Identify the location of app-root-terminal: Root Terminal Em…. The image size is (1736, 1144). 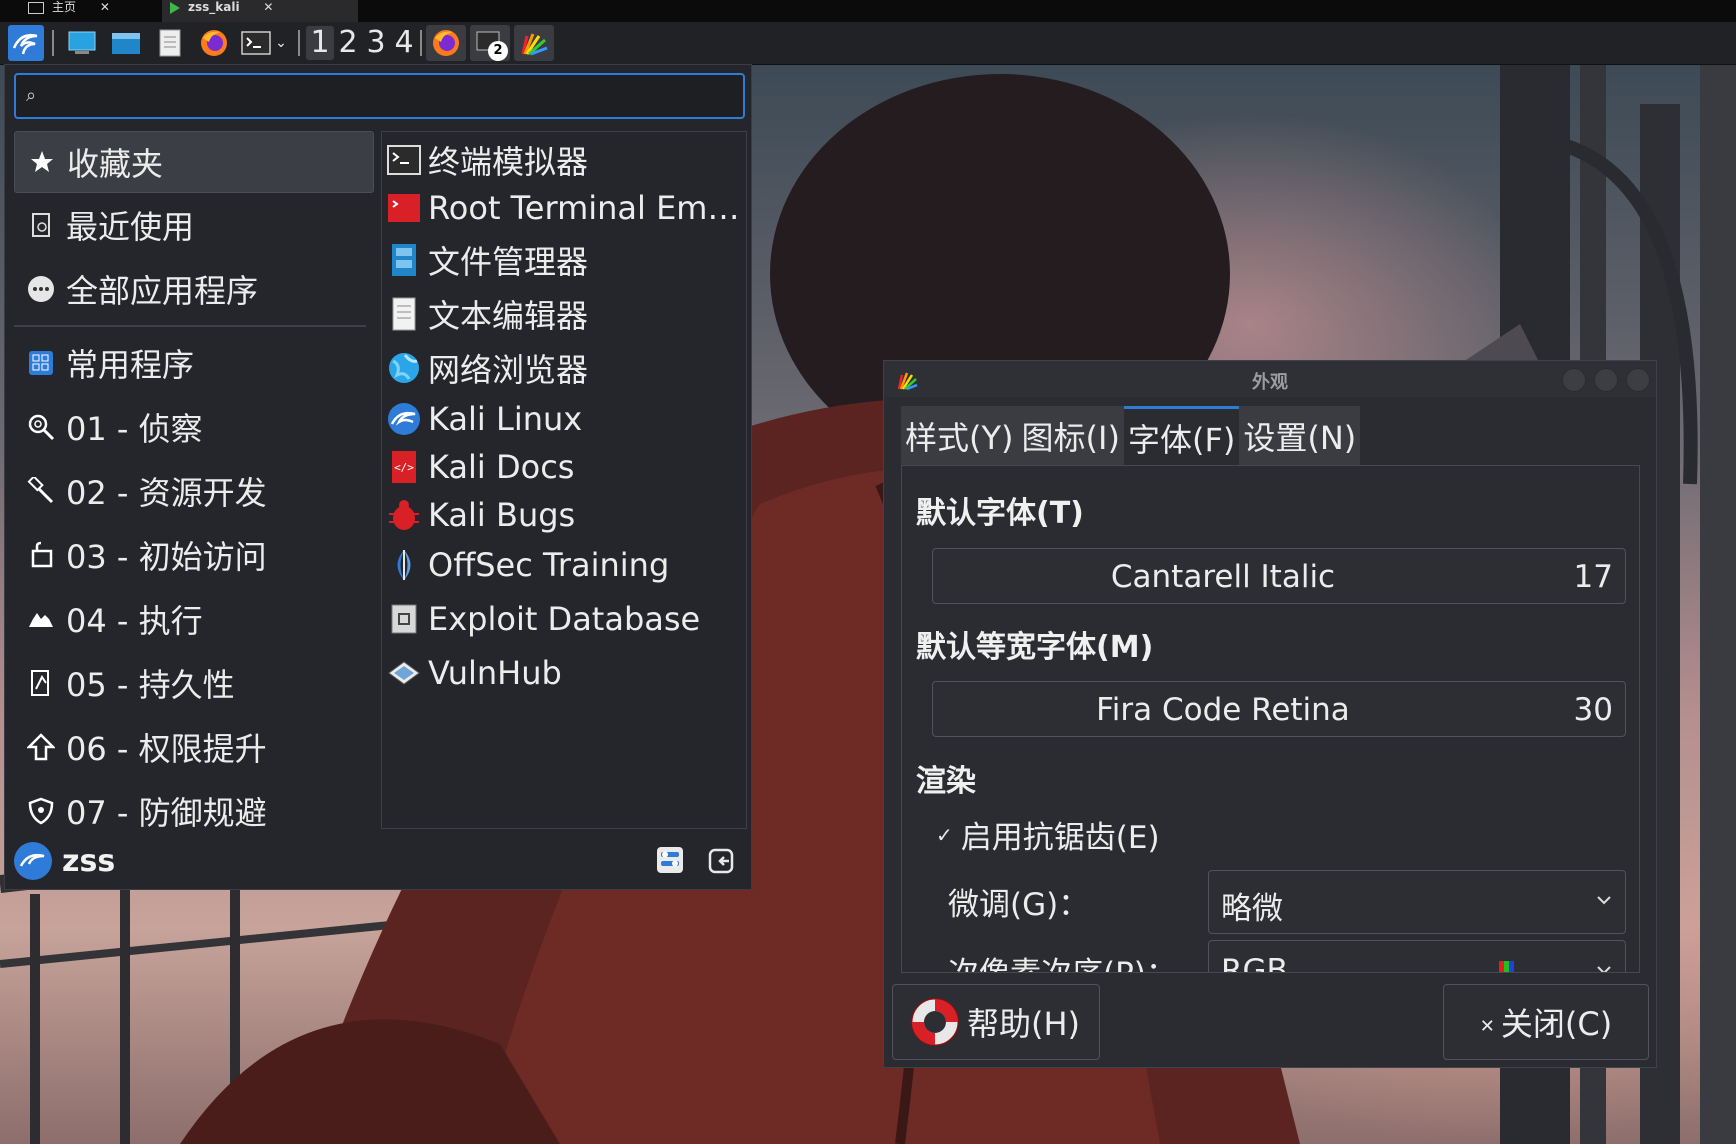
(564, 208).